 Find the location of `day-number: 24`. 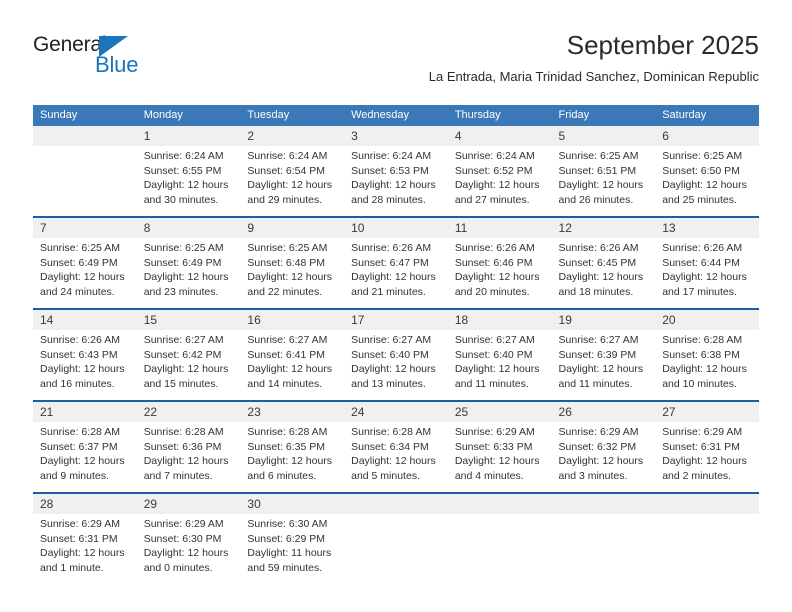

day-number: 24 is located at coordinates (396, 411).